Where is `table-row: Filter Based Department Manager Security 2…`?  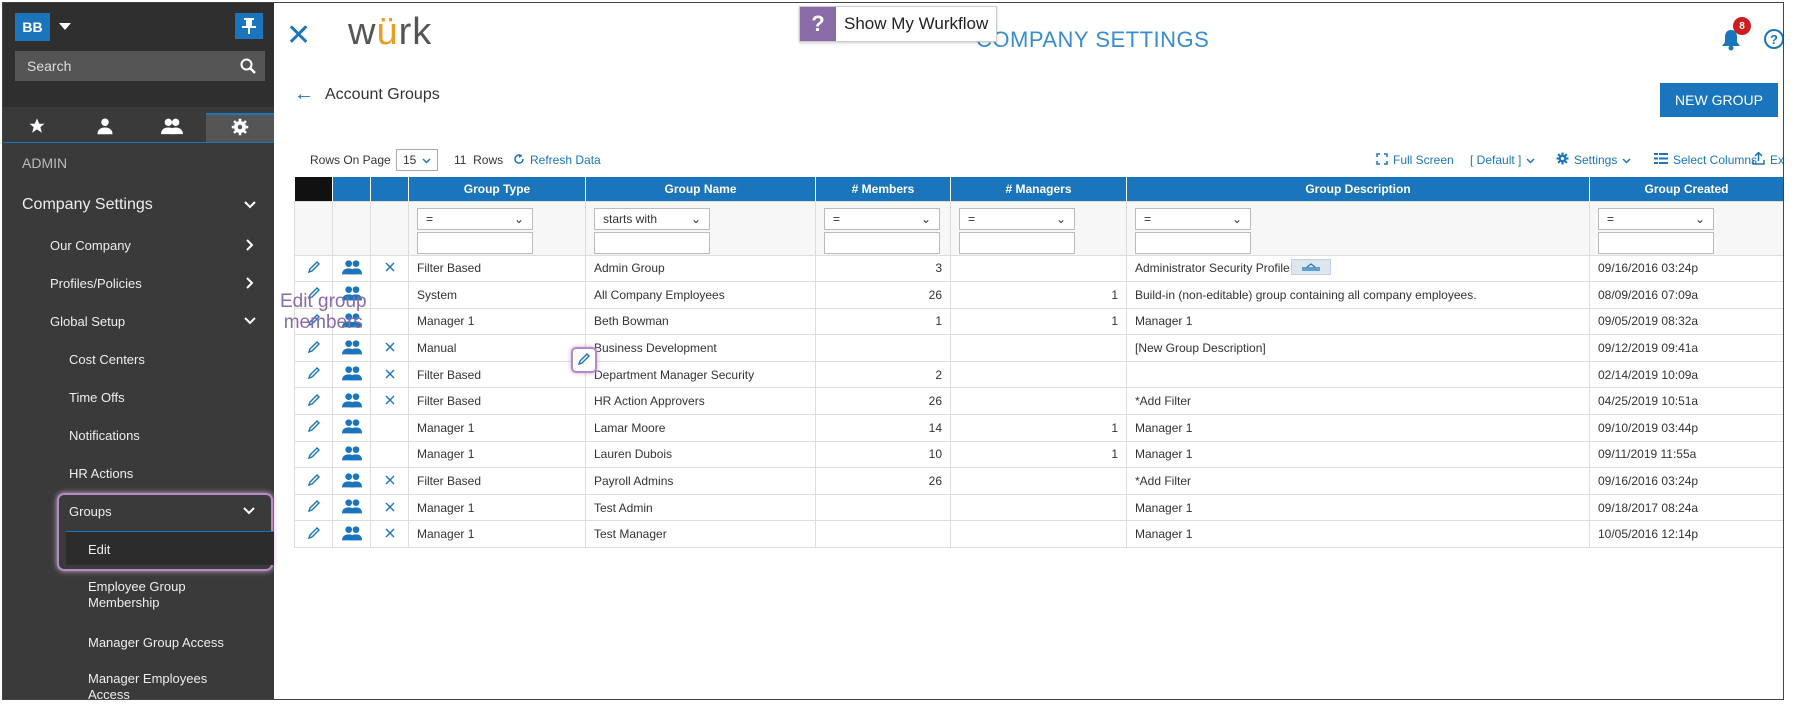 table-row: Filter Based Department Manager Security 2… is located at coordinates (1038, 374).